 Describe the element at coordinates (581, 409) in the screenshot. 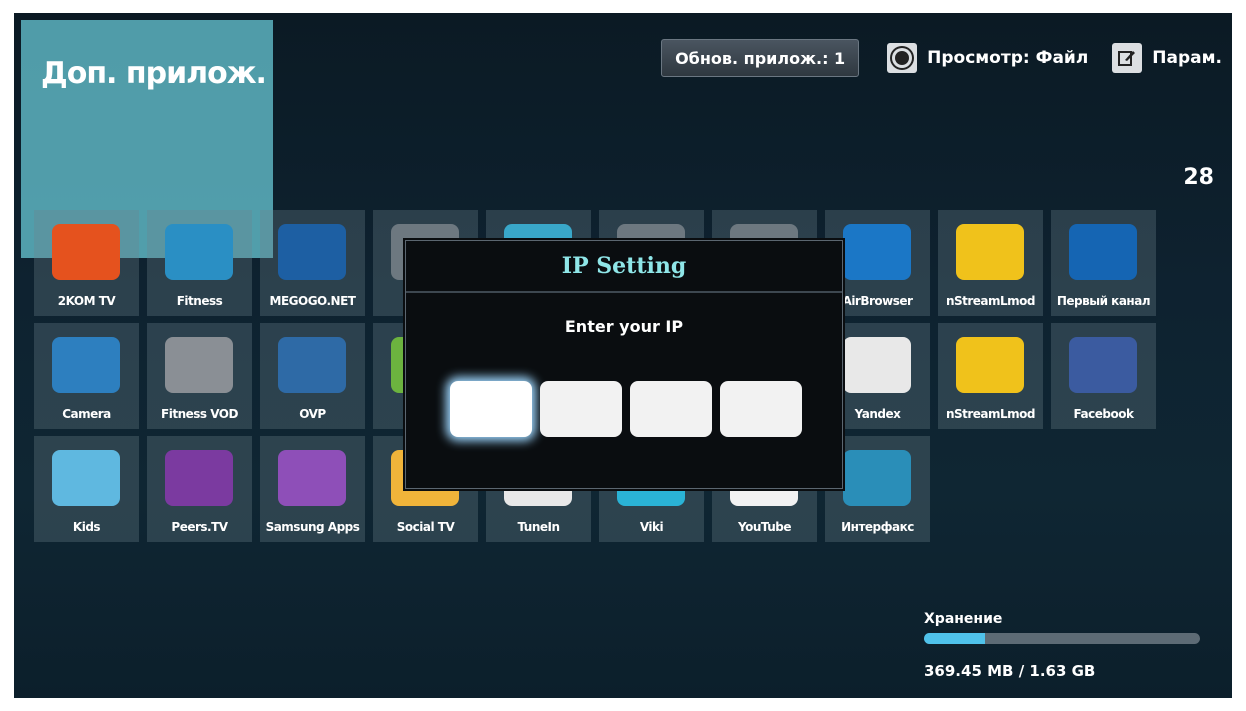

I see `ip-octet-2-input` at that location.